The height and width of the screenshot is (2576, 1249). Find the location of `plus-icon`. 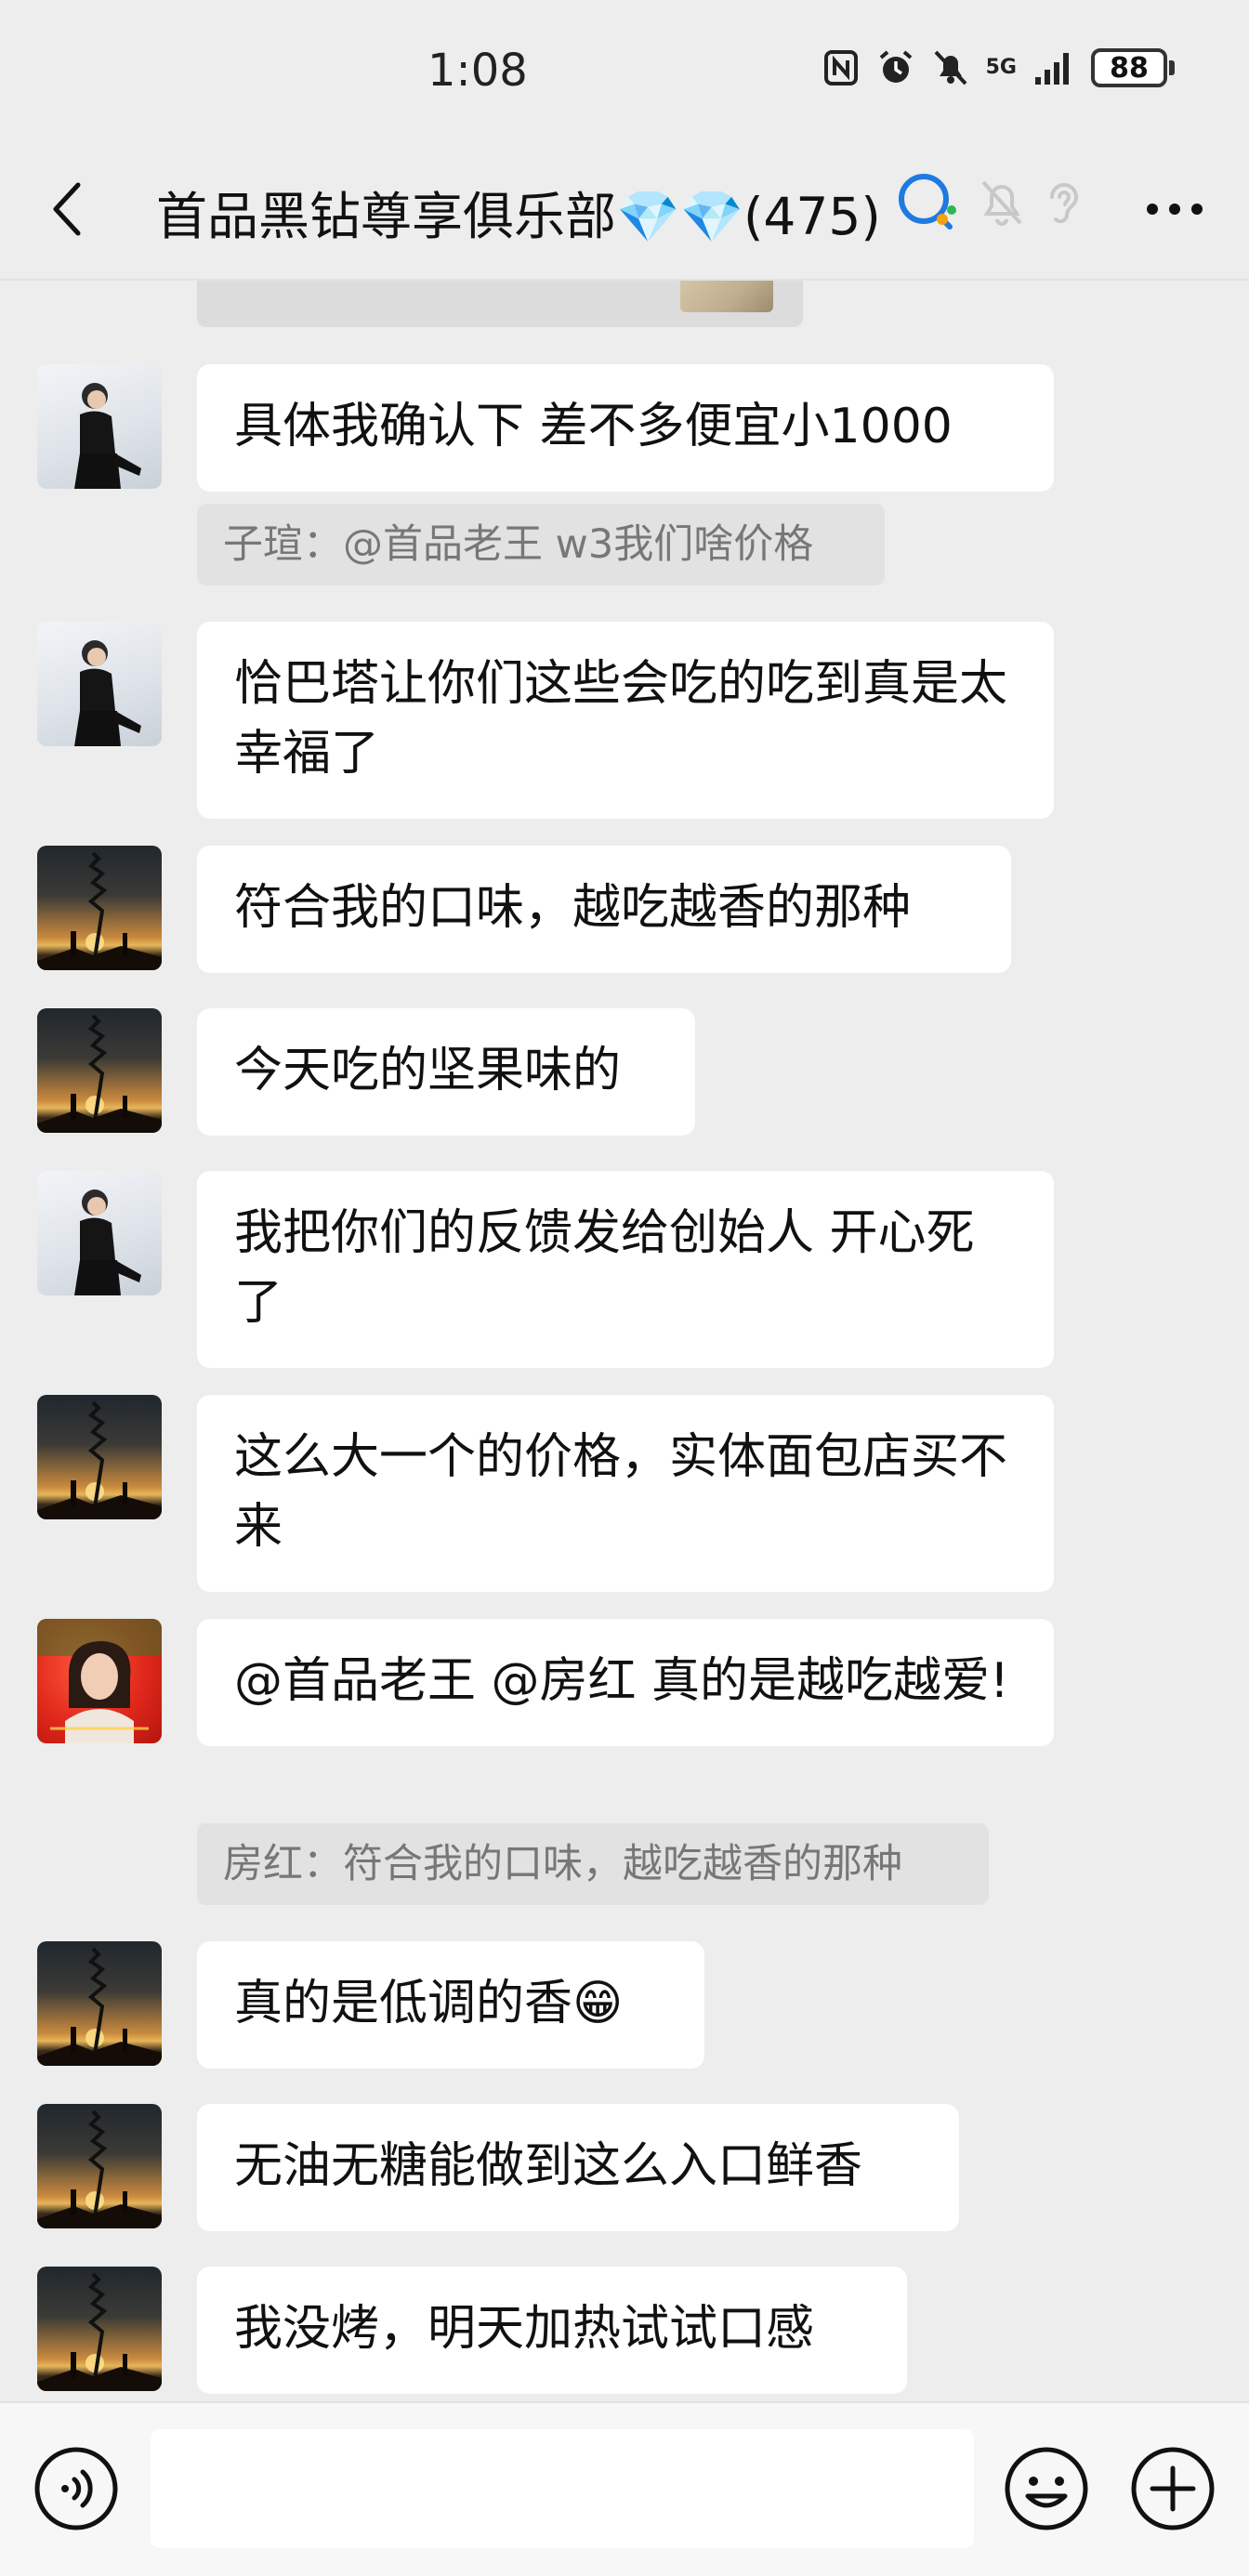

plus-icon is located at coordinates (1173, 2488).